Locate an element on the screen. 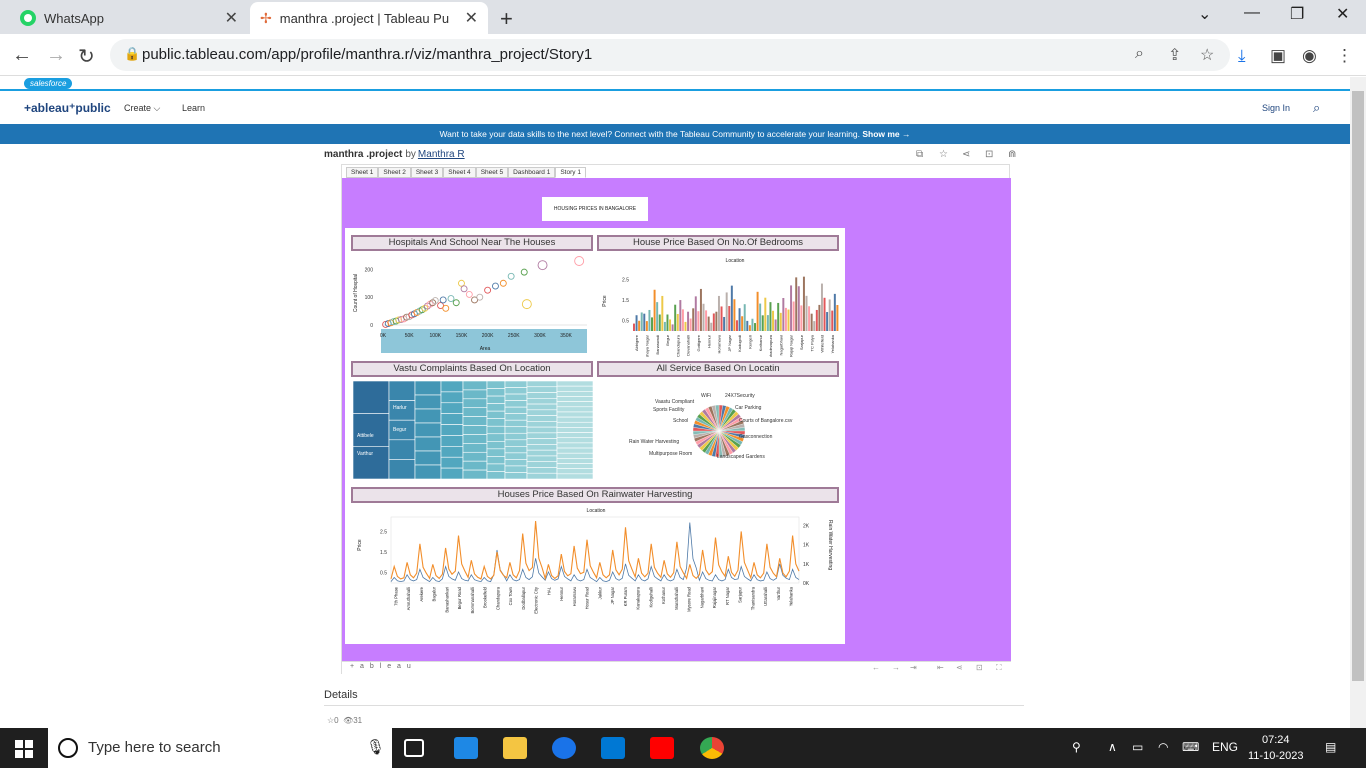 This screenshot has height=768, width=1366. tab-story-1: Story 1 is located at coordinates (570, 172).